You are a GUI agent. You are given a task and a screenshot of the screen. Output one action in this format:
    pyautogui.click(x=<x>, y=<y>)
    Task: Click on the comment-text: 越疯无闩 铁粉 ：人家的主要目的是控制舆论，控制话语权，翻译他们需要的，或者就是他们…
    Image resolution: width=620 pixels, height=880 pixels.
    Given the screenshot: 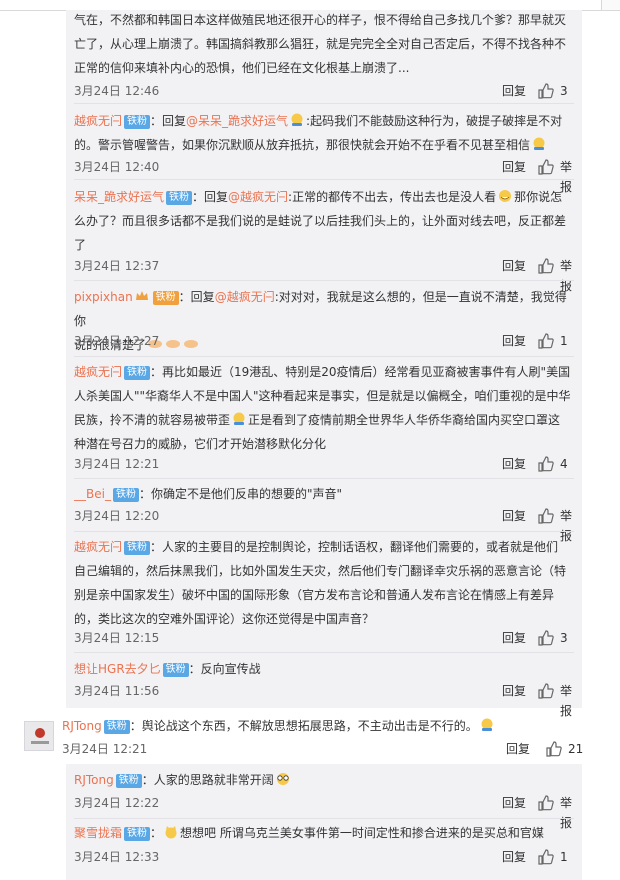 What is the action you would take?
    pyautogui.click(x=324, y=583)
    